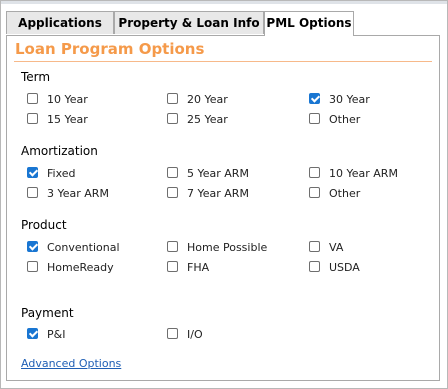  What do you see at coordinates (71, 363) in the screenshot?
I see `advanced-options-link: Advanced Options` at bounding box center [71, 363].